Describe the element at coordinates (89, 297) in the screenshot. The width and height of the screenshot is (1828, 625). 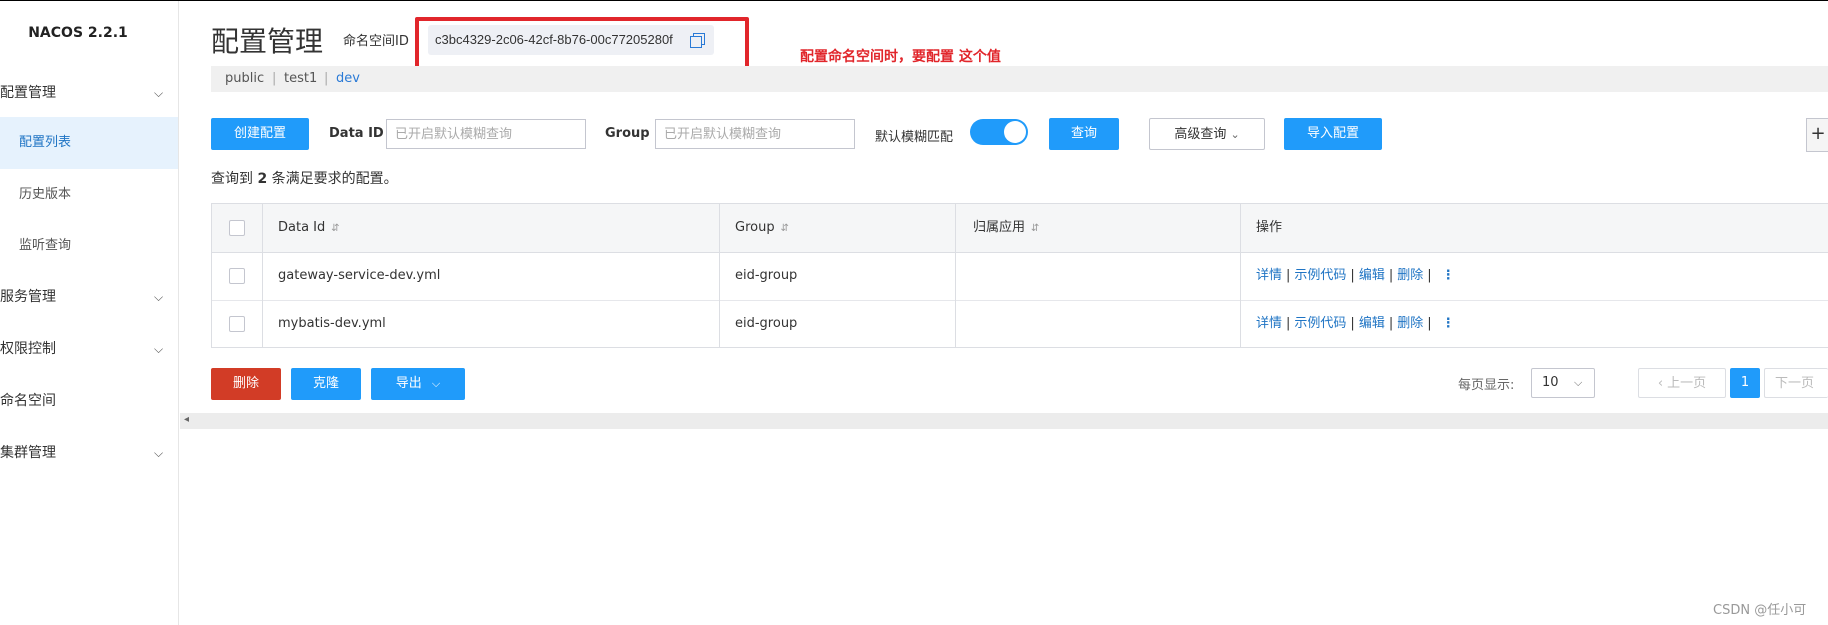
I see `sidebar-item-service-management: 服务管理 ⌵` at that location.